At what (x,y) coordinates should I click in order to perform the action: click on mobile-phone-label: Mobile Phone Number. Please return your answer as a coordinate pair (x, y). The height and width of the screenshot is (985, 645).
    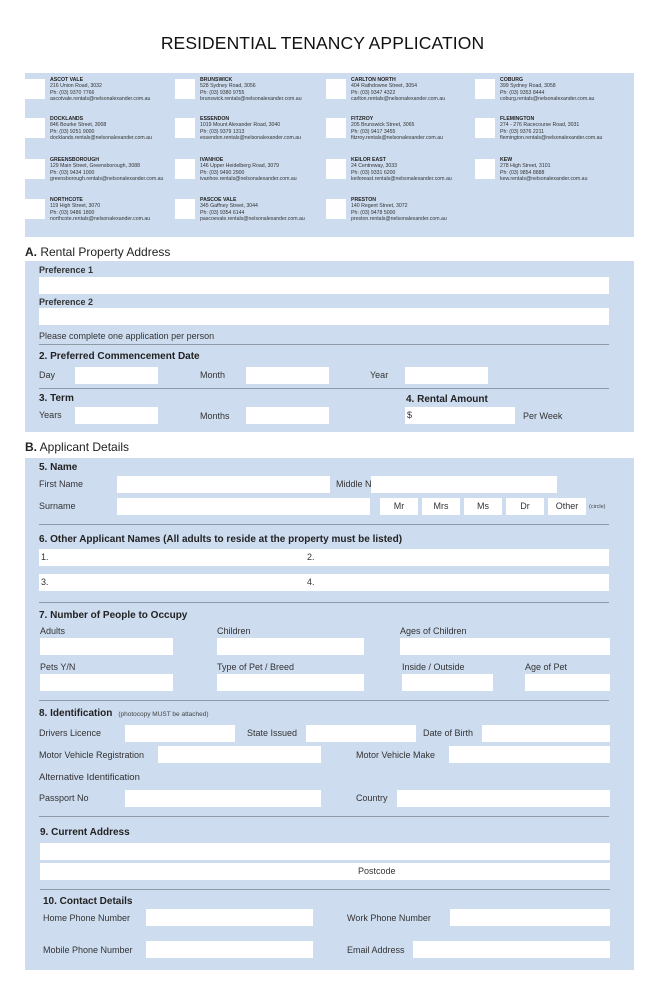
    Looking at the image, I should click on (88, 950).